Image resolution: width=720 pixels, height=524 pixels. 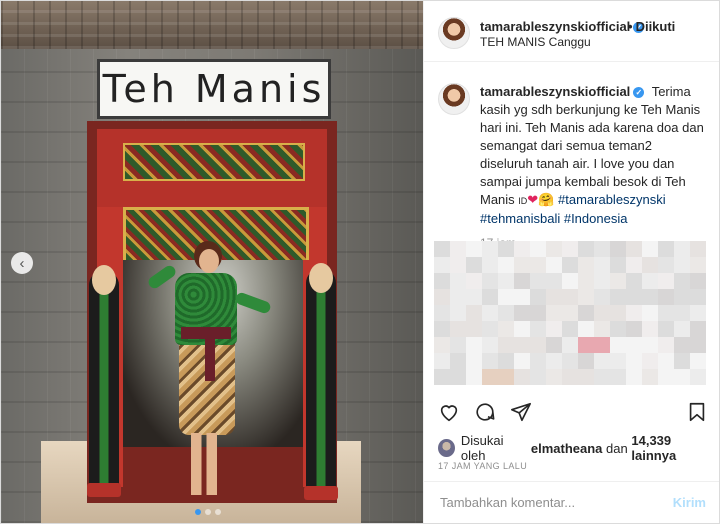 I want to click on caption-username: tamarableszynskiofficial ✓, so click(x=562, y=91).